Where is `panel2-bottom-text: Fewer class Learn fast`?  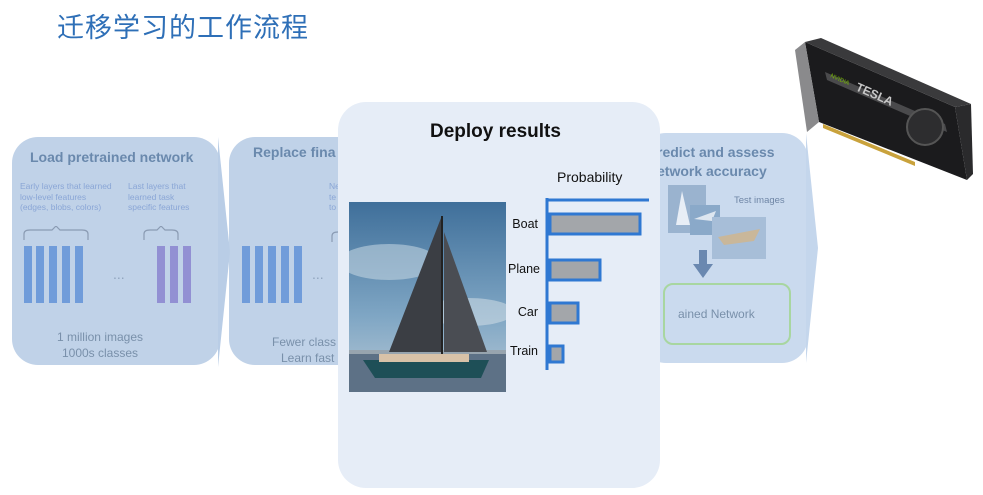 panel2-bottom-text: Fewer class Learn fast is located at coordinates (304, 350).